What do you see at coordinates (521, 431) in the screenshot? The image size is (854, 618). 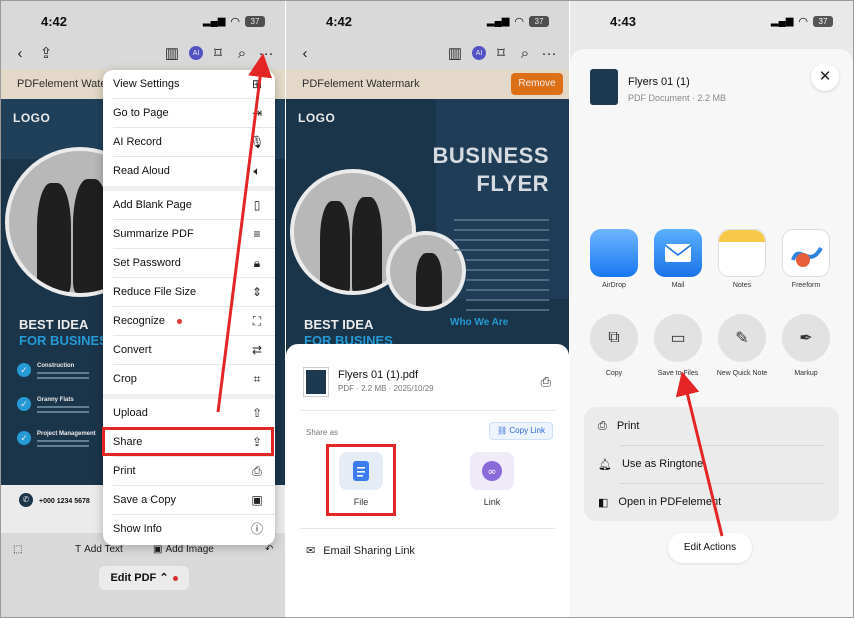 I see `copy-link-button: ⛓ Copy Link` at bounding box center [521, 431].